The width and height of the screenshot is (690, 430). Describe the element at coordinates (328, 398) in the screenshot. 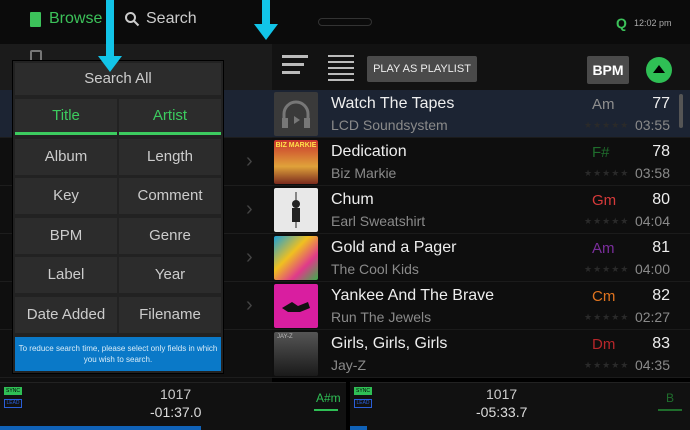

I see `deck-key: A#m` at that location.